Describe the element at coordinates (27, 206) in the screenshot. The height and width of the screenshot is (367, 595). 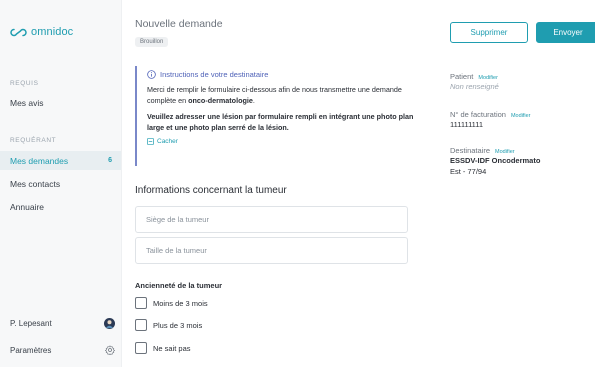
I see `sidebar-item-label: Annuaire` at that location.